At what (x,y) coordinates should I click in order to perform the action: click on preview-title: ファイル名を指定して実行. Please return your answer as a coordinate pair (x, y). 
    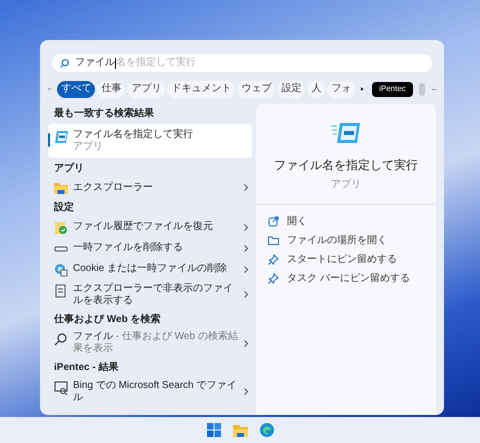
    Looking at the image, I should click on (346, 165).